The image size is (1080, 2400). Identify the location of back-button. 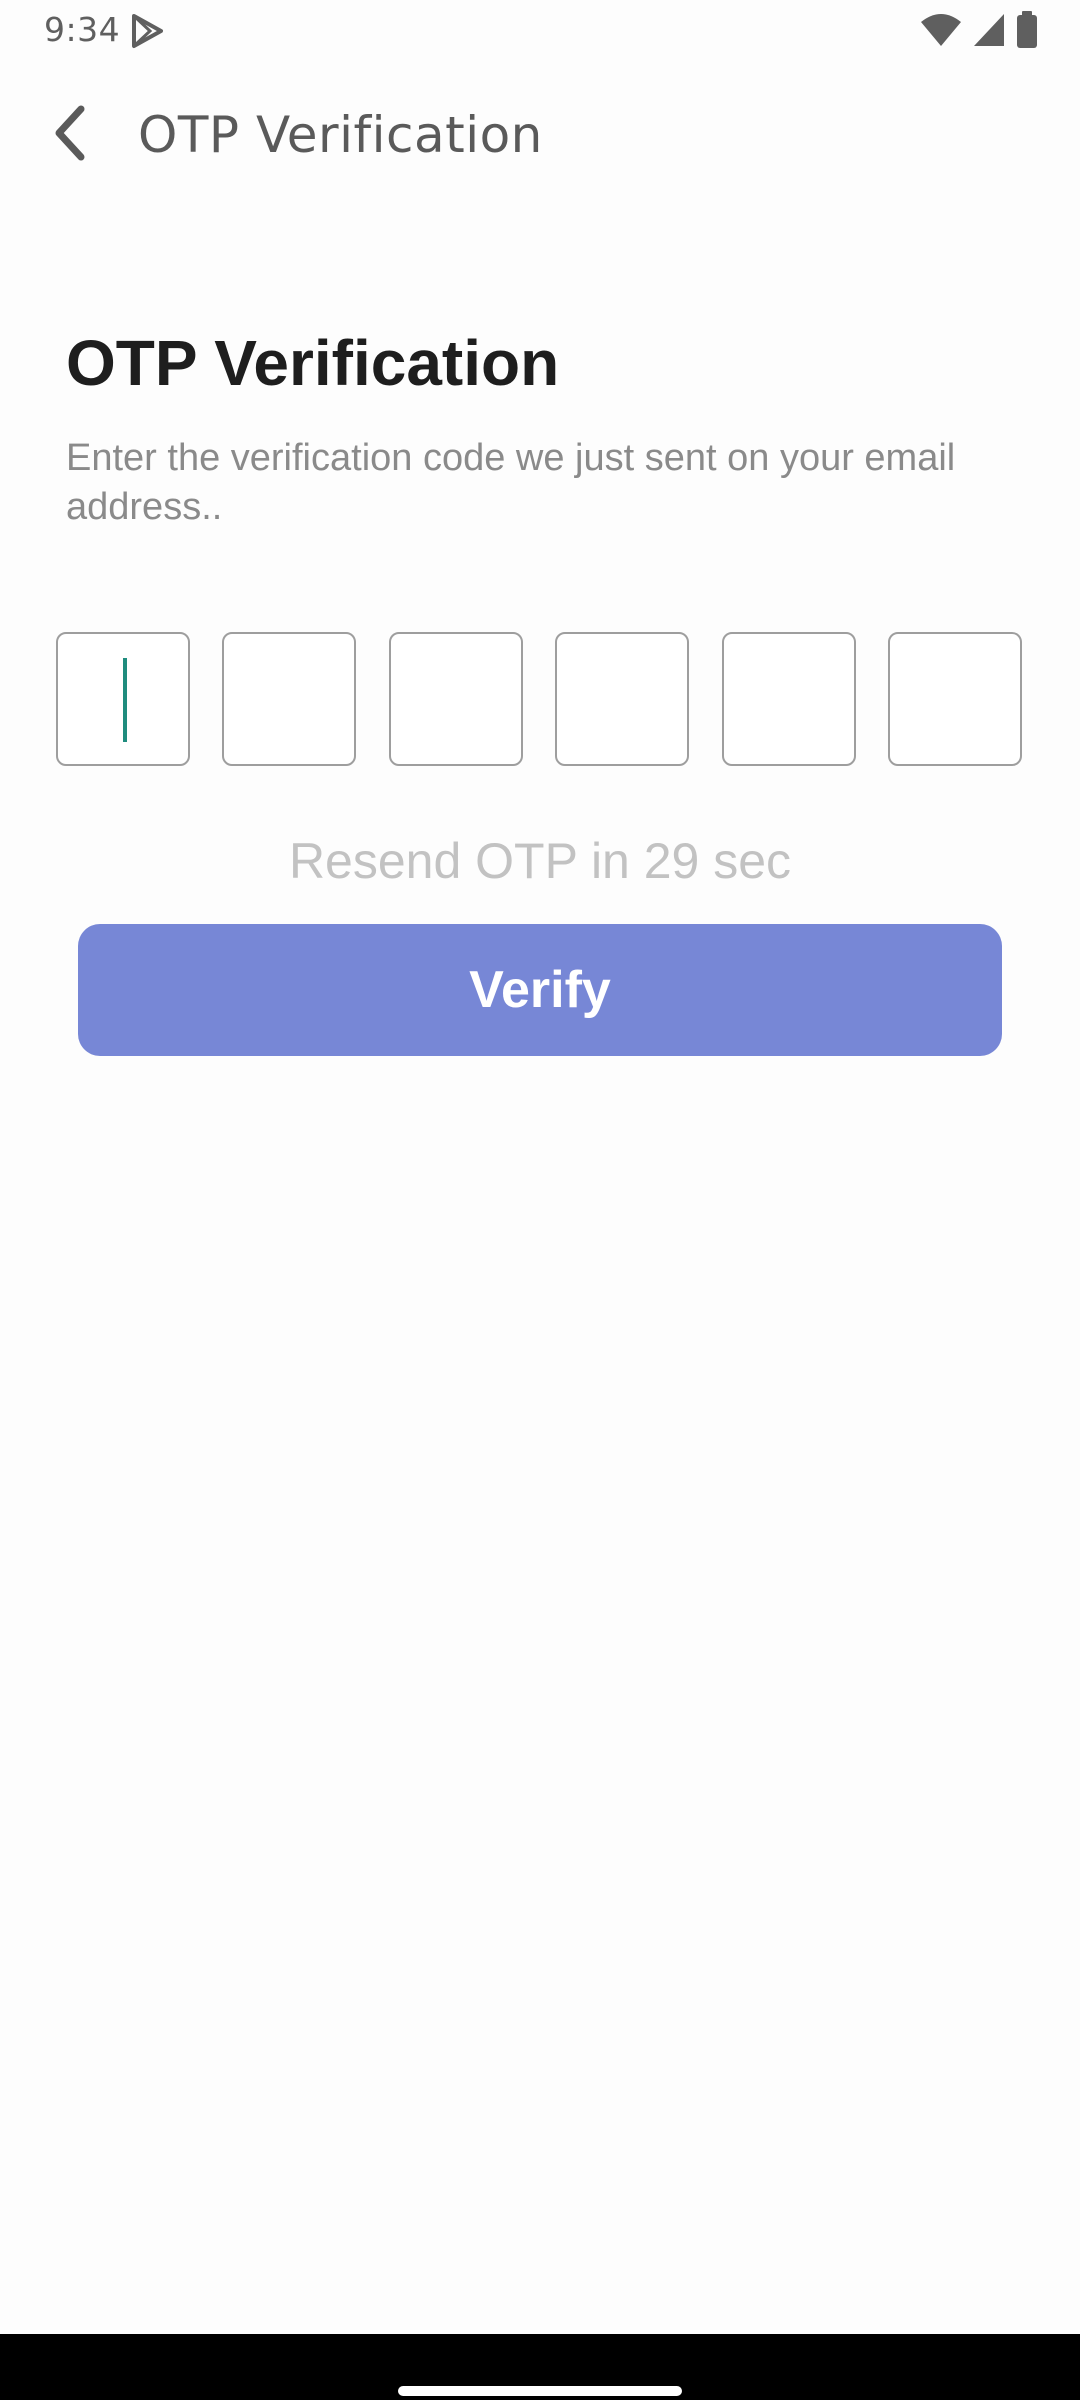
(69, 135).